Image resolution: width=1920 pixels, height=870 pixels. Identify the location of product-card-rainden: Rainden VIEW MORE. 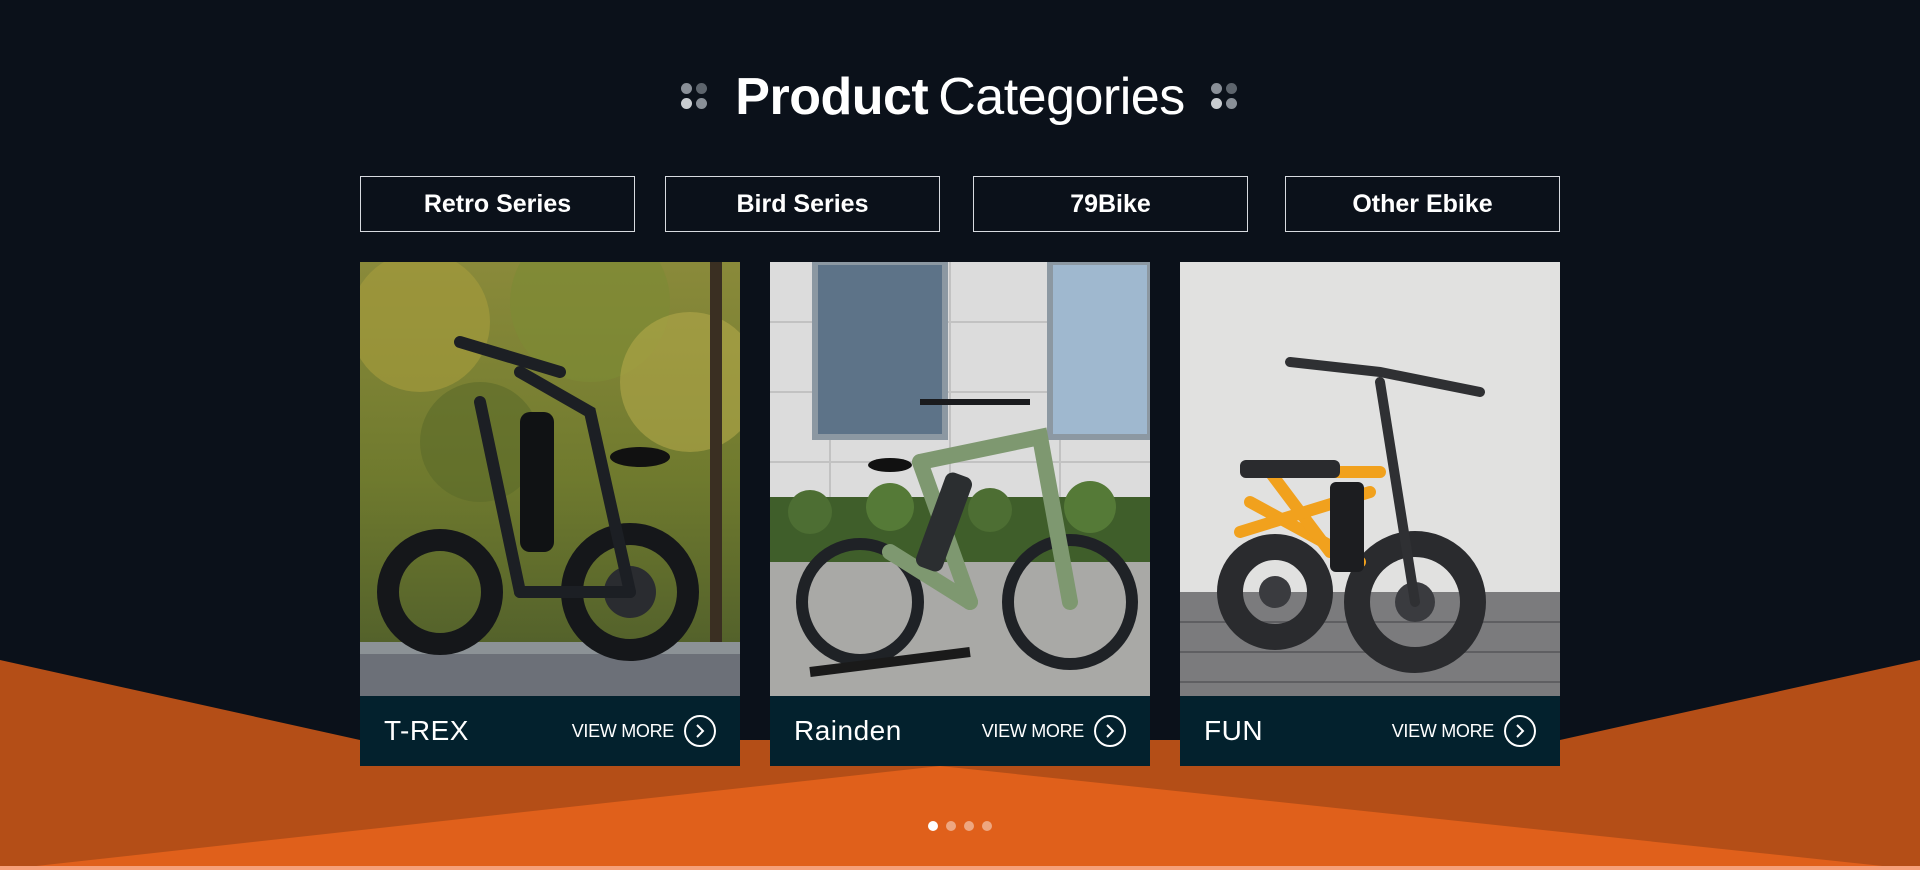
(960, 514).